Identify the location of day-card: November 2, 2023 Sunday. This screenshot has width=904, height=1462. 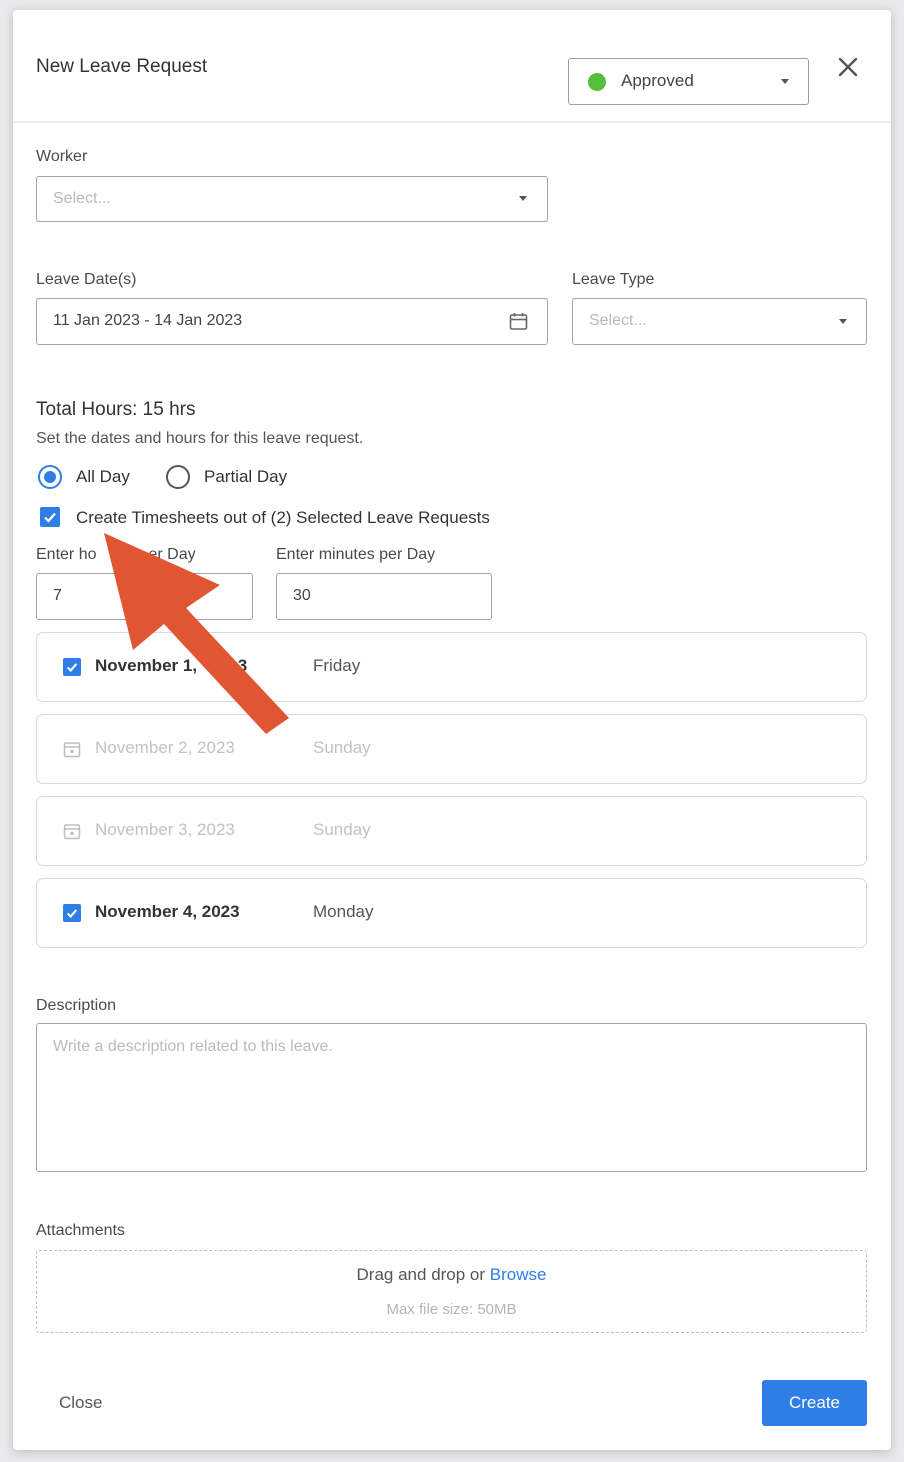
(451, 749).